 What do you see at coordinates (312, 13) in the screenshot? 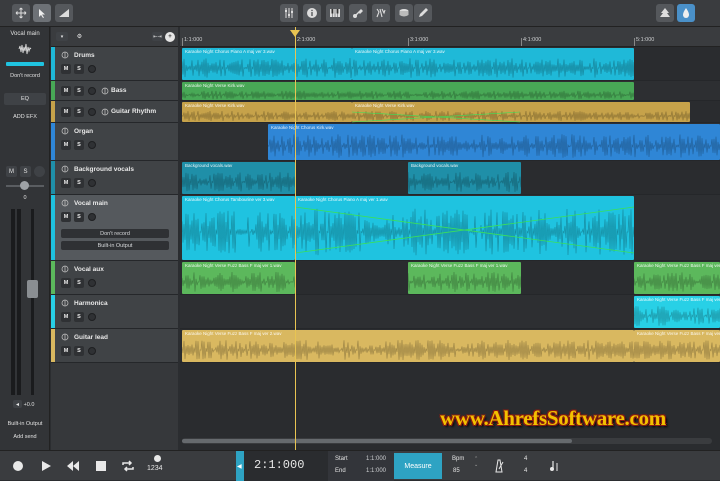
I see `info-icon` at bounding box center [312, 13].